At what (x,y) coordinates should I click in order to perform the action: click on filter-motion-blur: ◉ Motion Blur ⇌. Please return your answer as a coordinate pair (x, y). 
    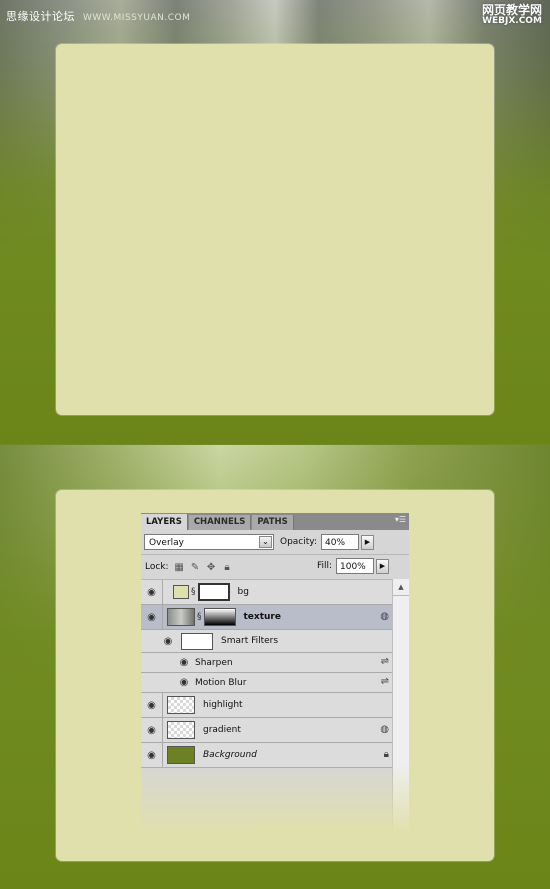
    Looking at the image, I should click on (275, 683).